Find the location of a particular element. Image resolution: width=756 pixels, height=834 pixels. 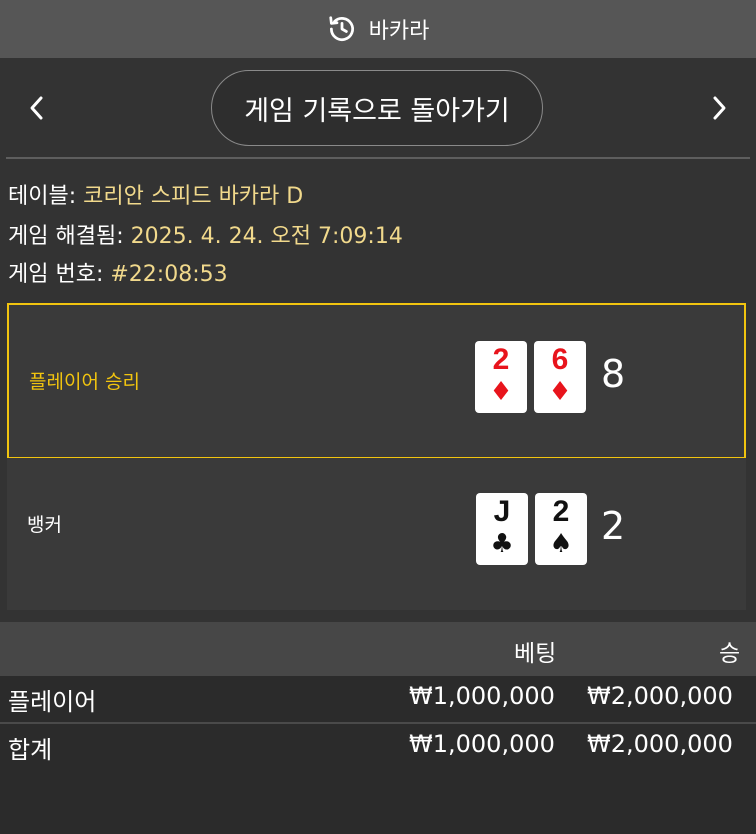

player-card-2: 6 ♦ is located at coordinates (560, 377).